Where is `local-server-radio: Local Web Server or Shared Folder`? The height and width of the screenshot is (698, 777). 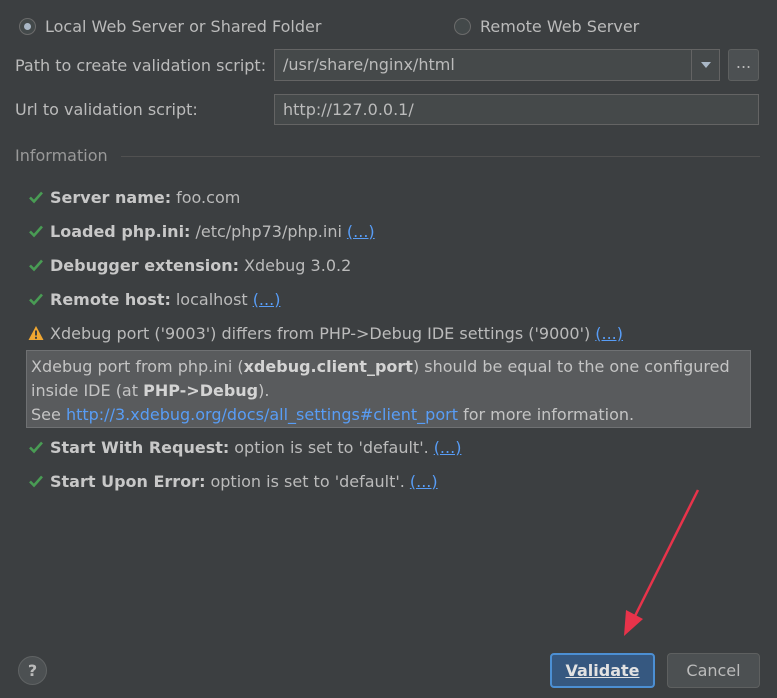 local-server-radio: Local Web Server or Shared Folder is located at coordinates (170, 26).